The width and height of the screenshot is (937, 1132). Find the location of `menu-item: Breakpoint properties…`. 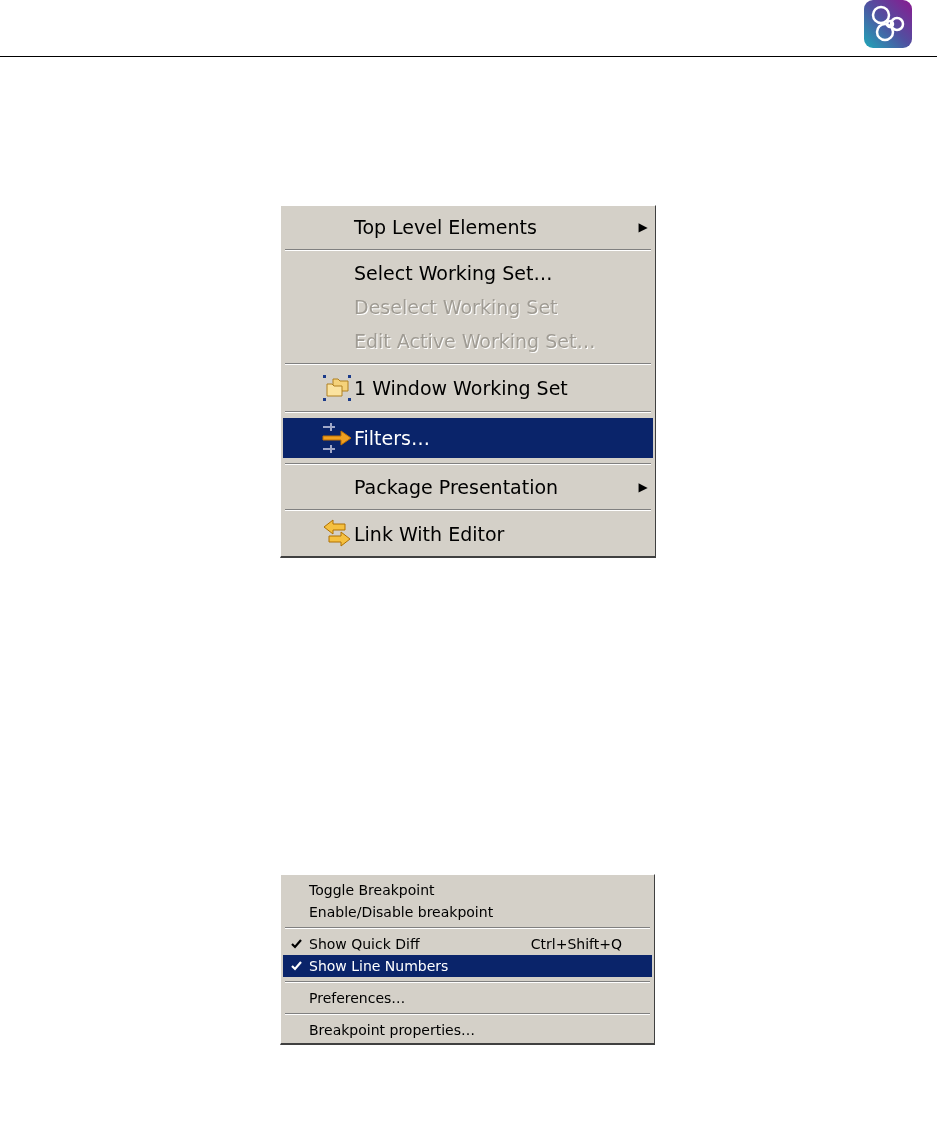

menu-item: Breakpoint properties… is located at coordinates (467, 1030).